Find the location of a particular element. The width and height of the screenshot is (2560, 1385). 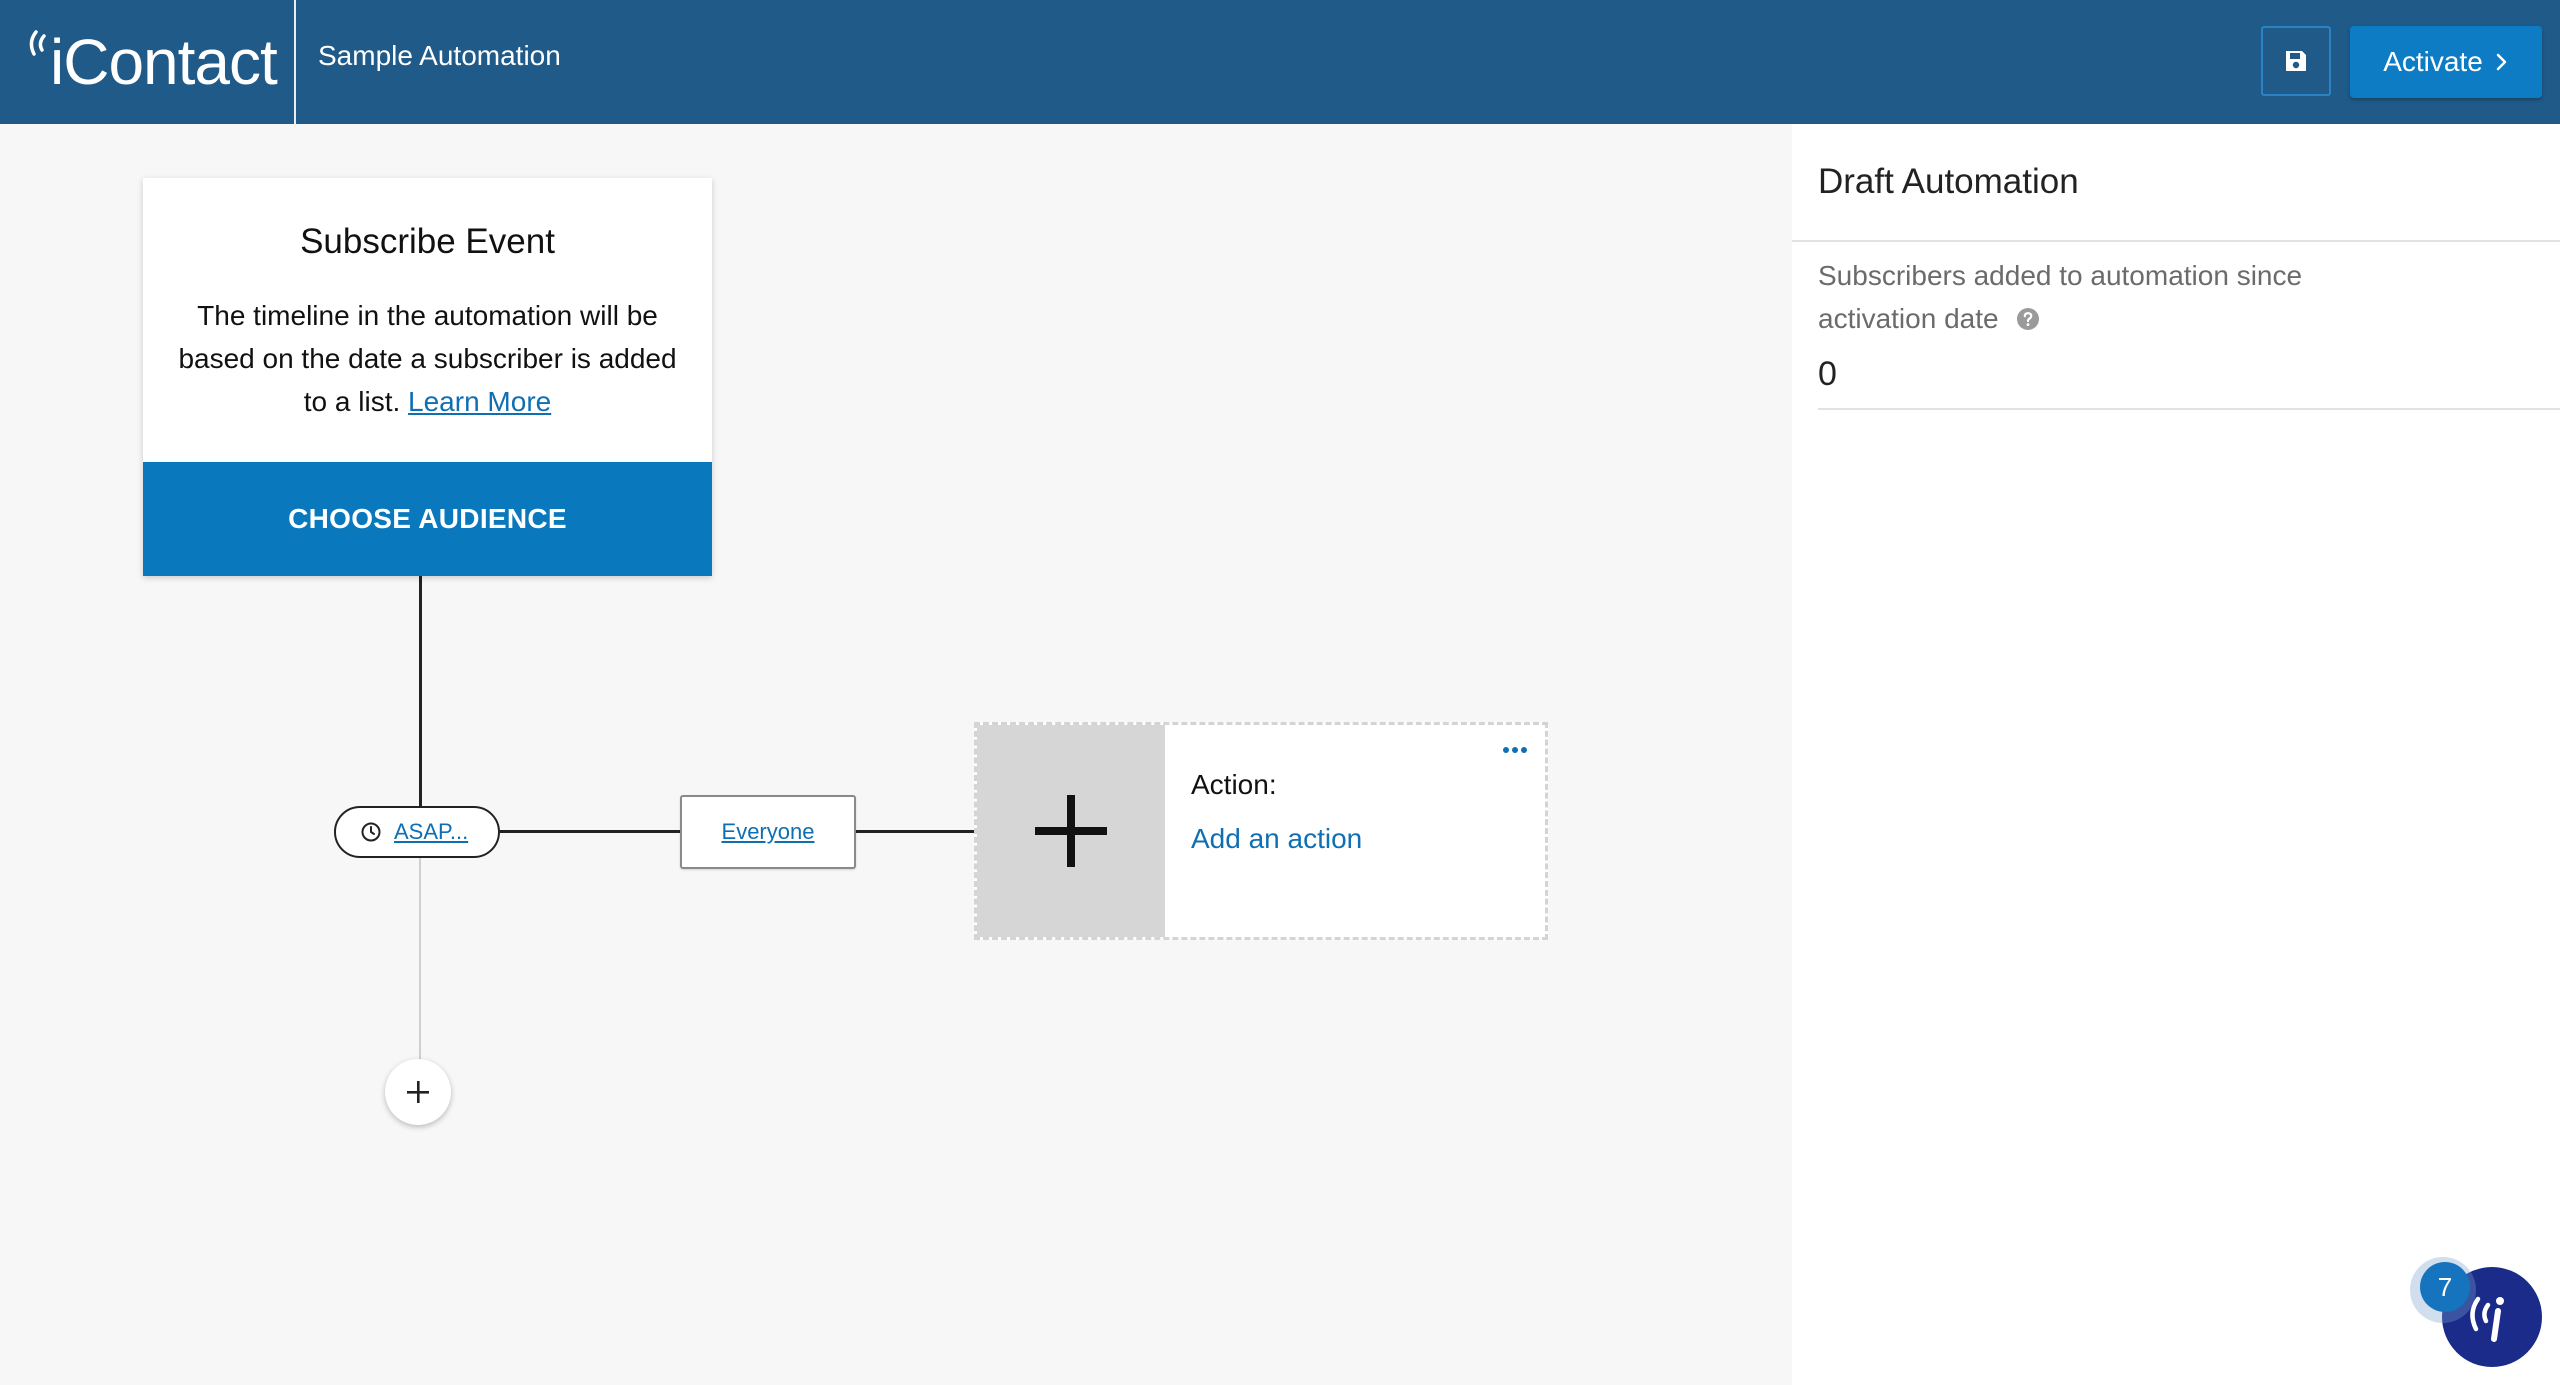

segment-label: Everyone is located at coordinates (768, 831).